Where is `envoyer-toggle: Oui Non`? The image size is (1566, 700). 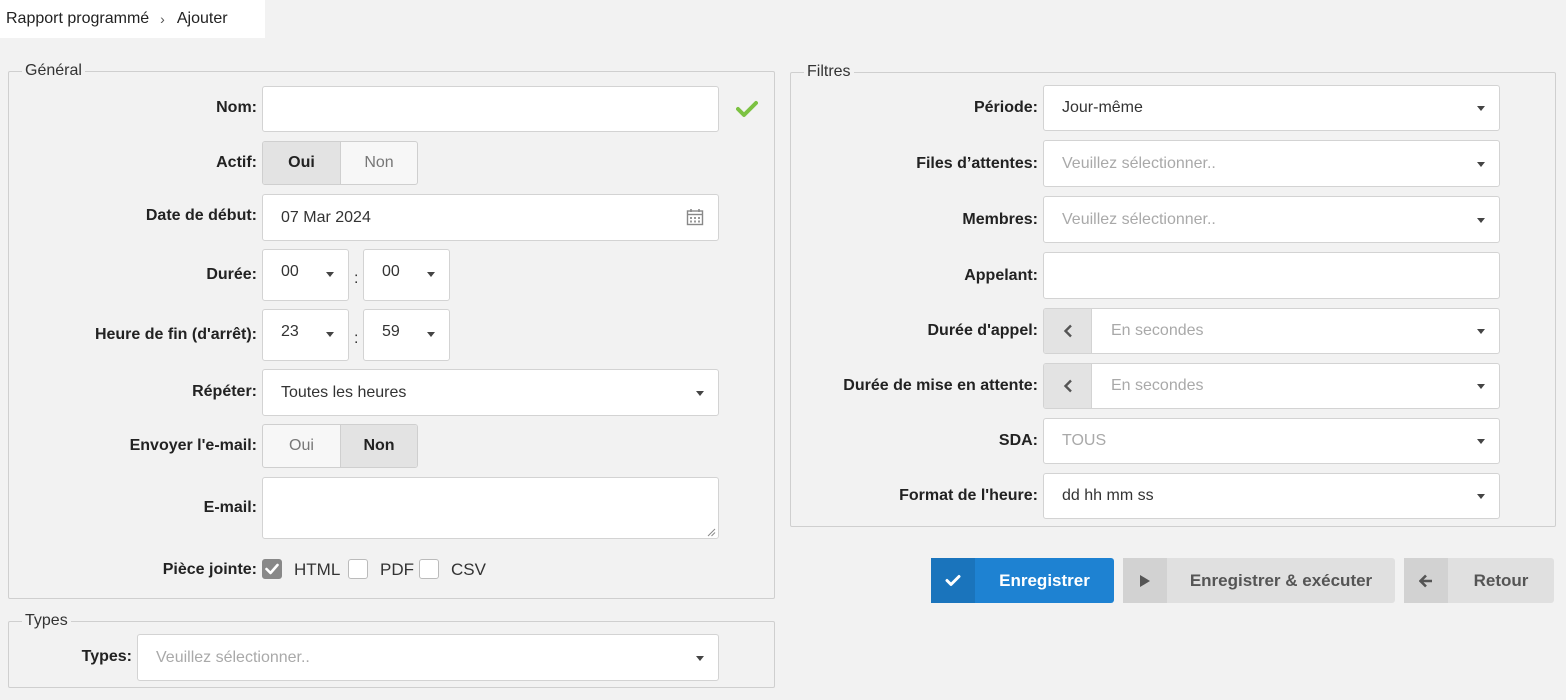
envoyer-toggle: Oui Non is located at coordinates (340, 446).